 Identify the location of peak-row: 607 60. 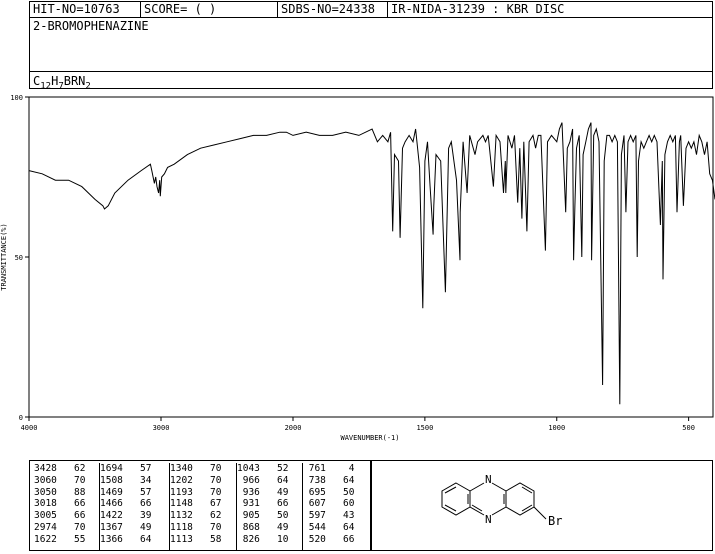
(329, 504).